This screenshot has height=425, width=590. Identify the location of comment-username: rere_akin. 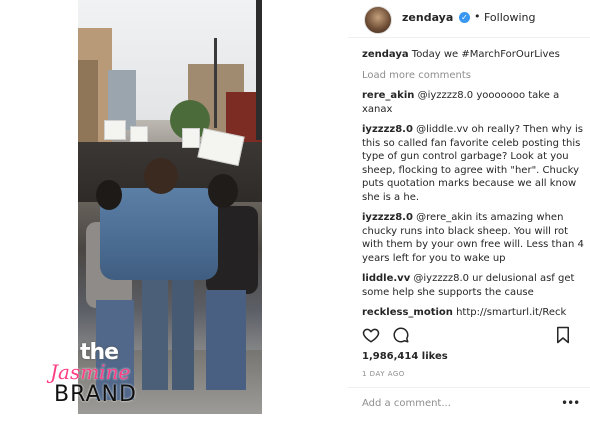
(388, 95).